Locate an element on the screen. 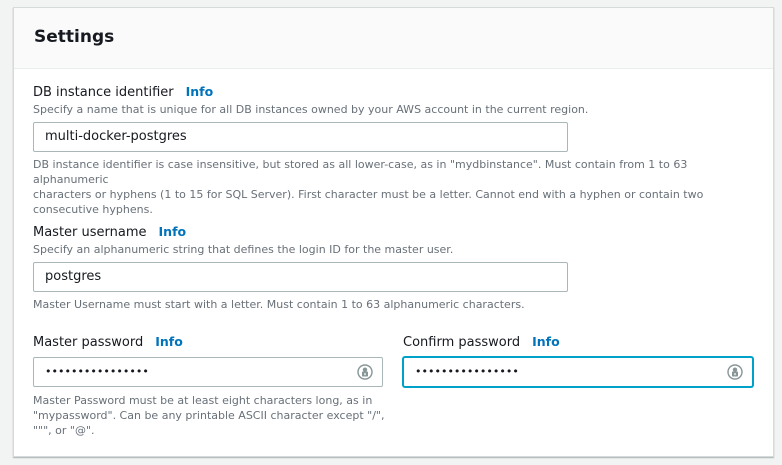  confirm-password-label-row: Confirm password Info is located at coordinates (481, 342).